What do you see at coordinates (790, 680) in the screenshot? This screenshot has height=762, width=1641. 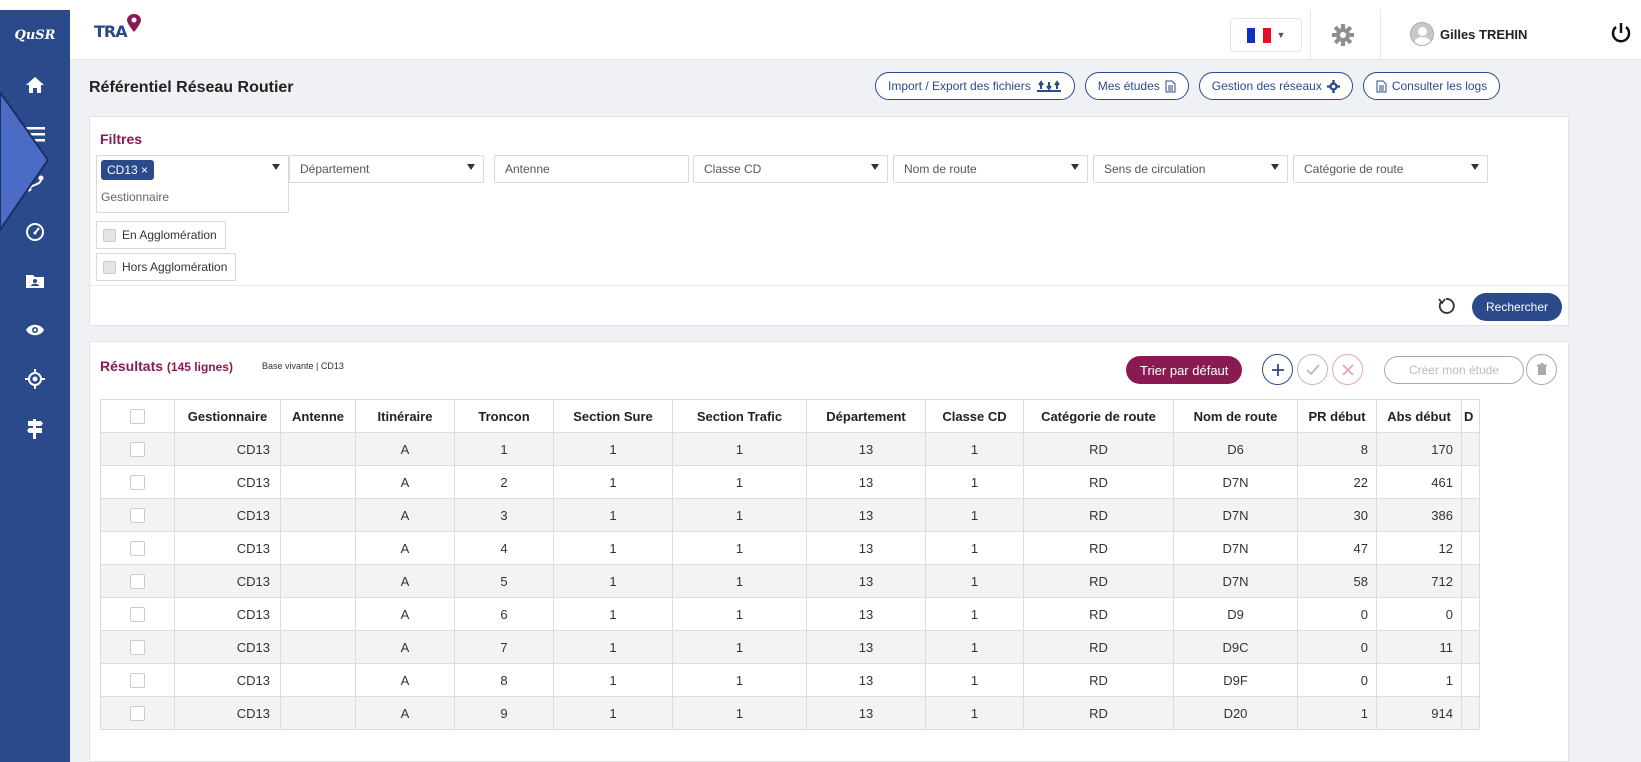 I see `table-row: CD13 A 8 1 1 13 1 RD D9F 0 1` at bounding box center [790, 680].